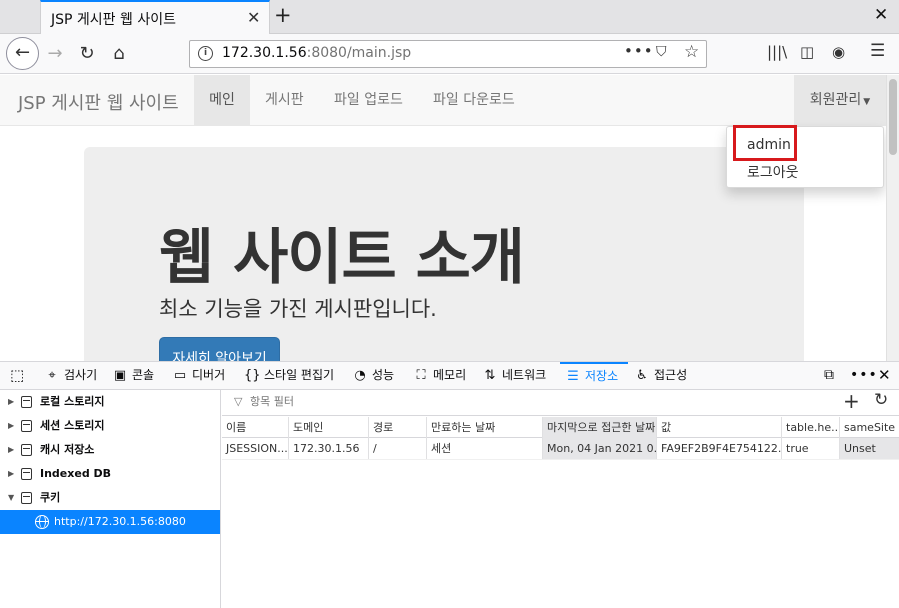 The image size is (899, 608). Describe the element at coordinates (110, 402) in the screenshot. I see `tree-item-local-storage: ▶ 로컬 스토리지` at that location.